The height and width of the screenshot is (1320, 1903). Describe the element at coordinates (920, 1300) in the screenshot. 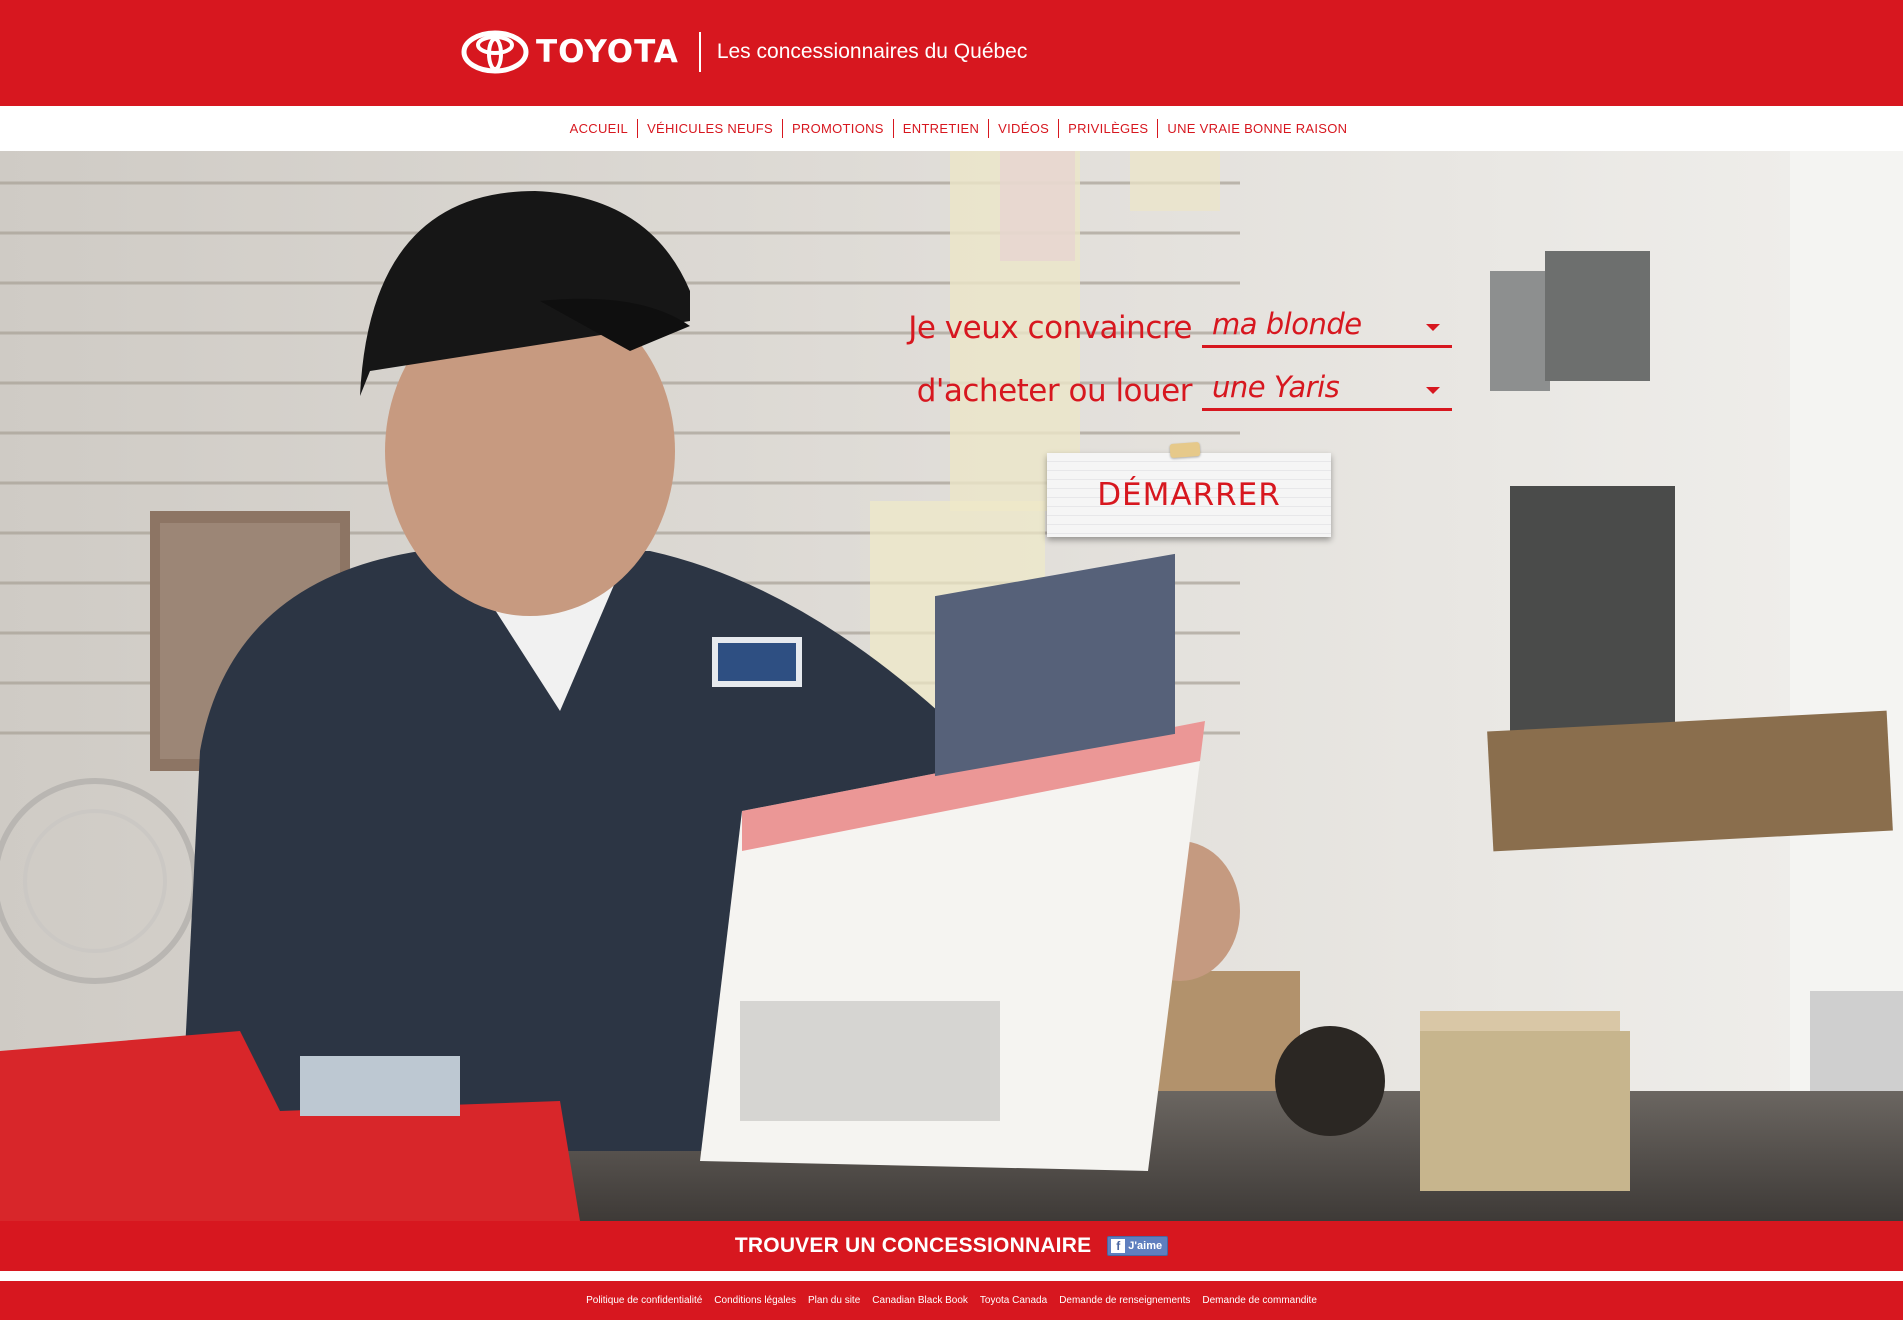

I see `footer-link-black-book: Canadian Black Book` at that location.